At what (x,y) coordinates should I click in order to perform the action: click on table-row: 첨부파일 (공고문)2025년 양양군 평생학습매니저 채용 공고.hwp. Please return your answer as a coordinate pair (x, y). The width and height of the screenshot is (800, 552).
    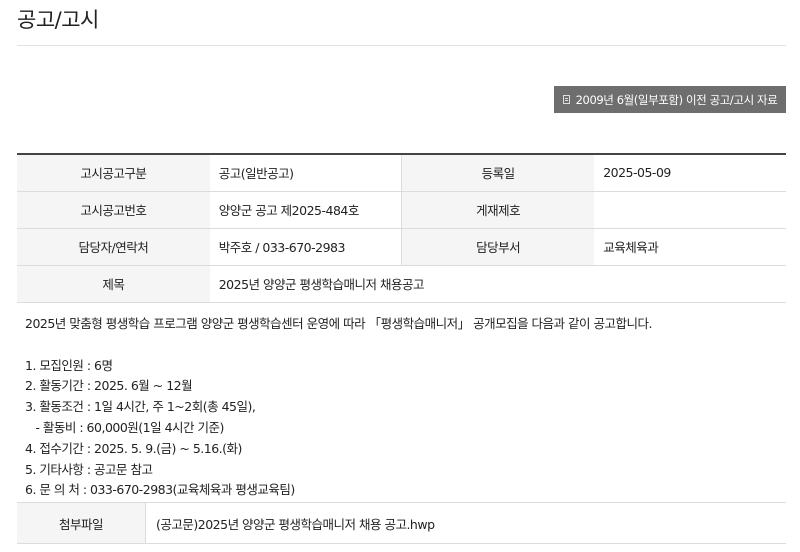
    Looking at the image, I should click on (401, 523).